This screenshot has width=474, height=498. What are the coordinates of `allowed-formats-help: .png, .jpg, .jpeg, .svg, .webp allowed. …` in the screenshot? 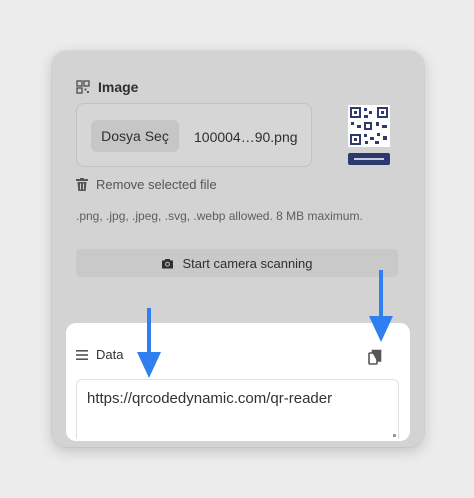 It's located at (219, 216).